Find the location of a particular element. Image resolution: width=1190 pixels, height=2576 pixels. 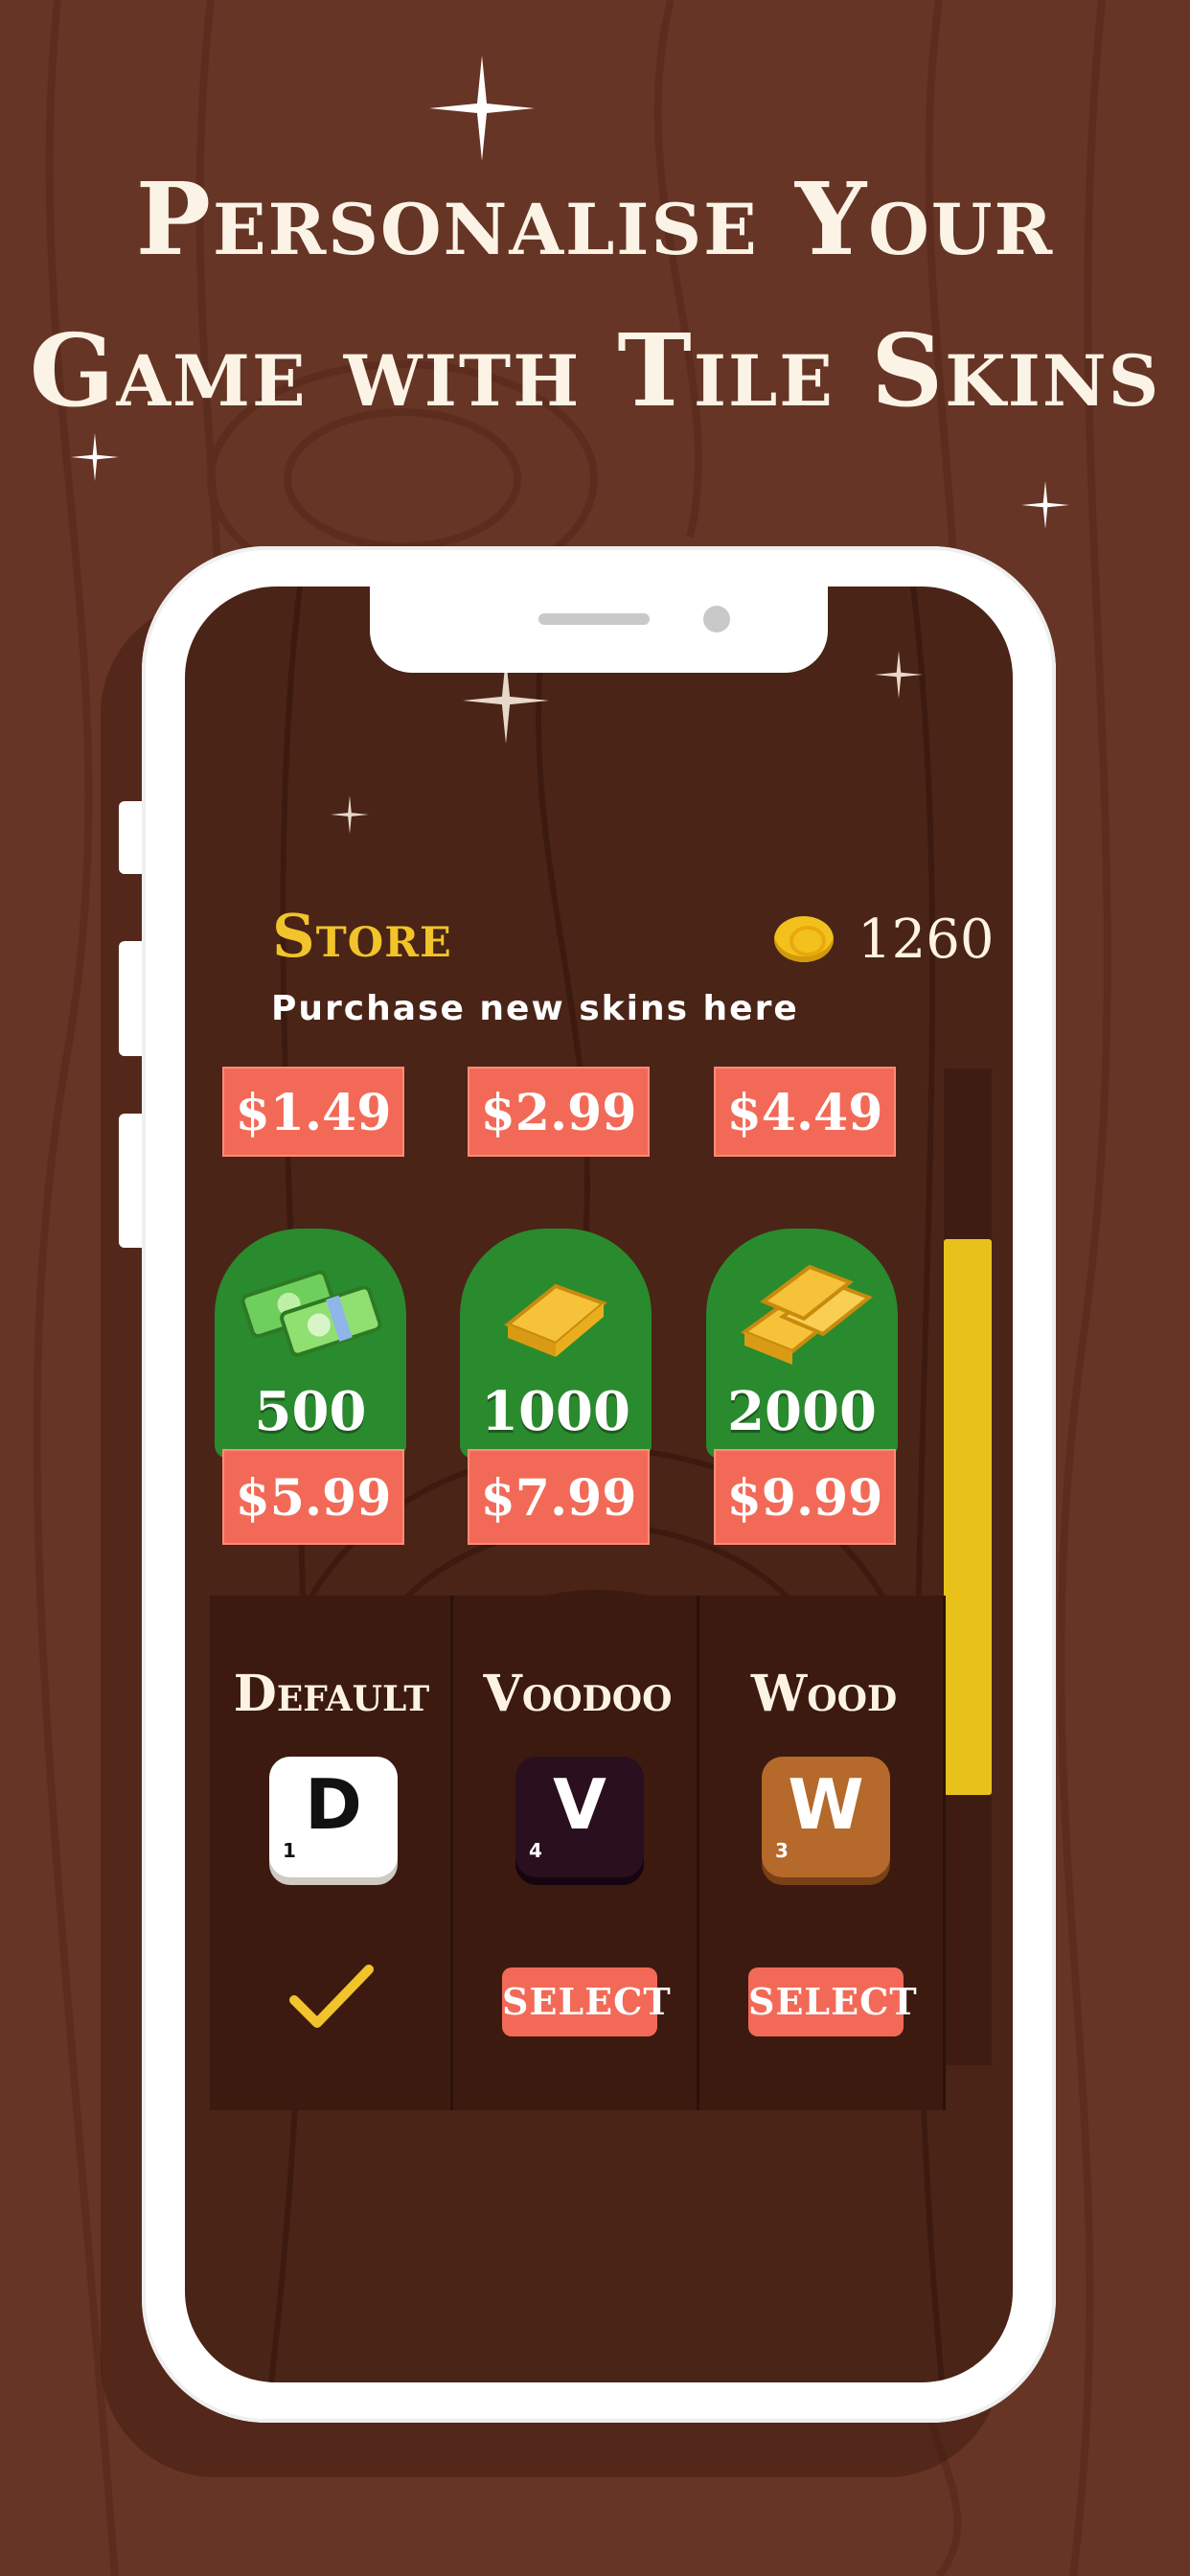

coin-pack-500: 500 is located at coordinates (311, 1344).